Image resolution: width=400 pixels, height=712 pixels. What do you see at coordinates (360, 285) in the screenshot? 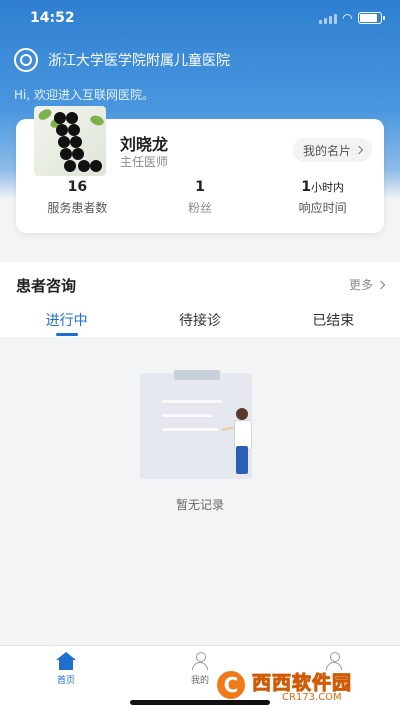
I see `more-label: 更多` at bounding box center [360, 285].